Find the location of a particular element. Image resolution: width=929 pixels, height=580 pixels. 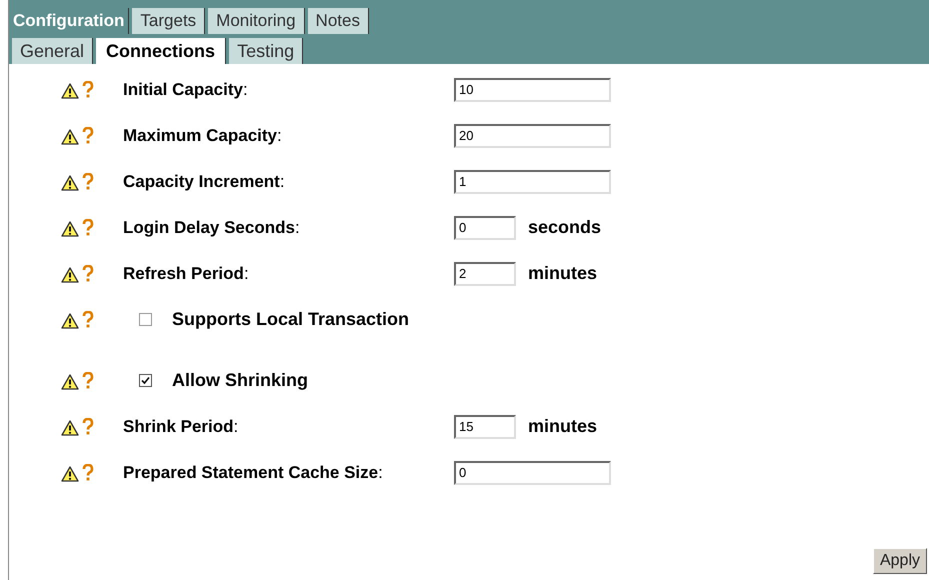

input-field: 15 is located at coordinates (485, 426).